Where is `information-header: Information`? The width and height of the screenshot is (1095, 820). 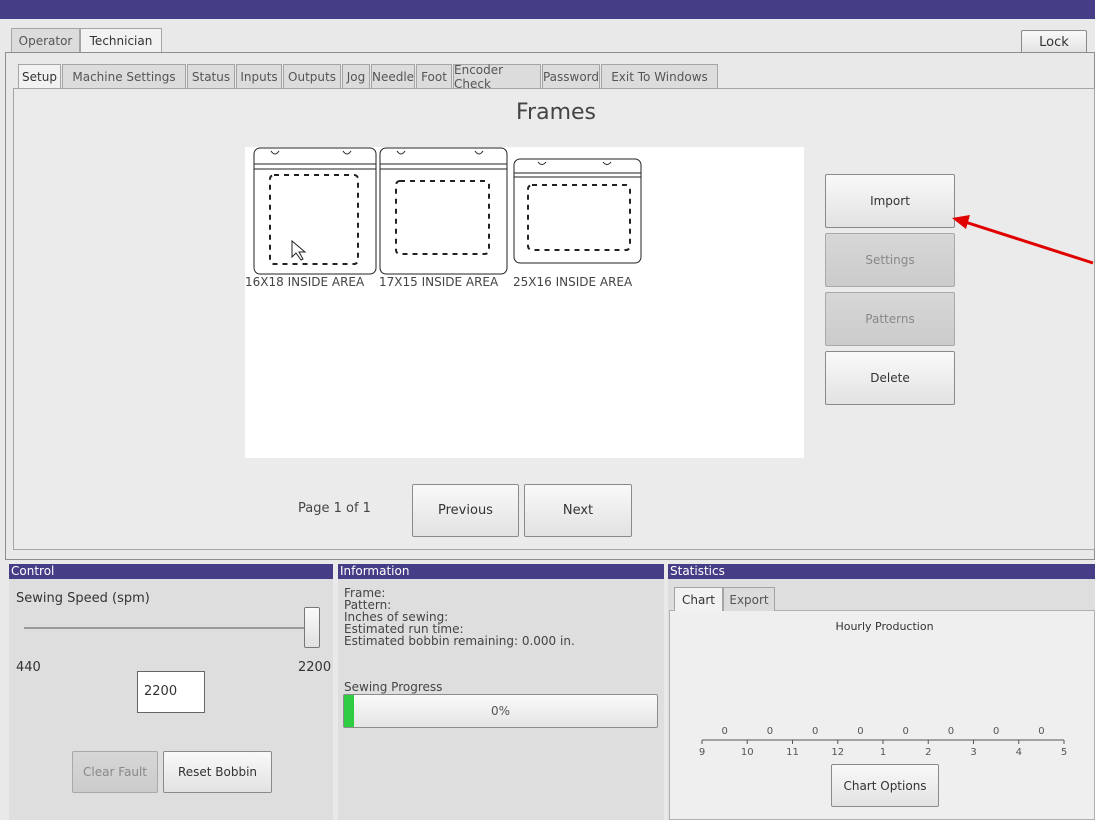 information-header: Information is located at coordinates (501, 571).